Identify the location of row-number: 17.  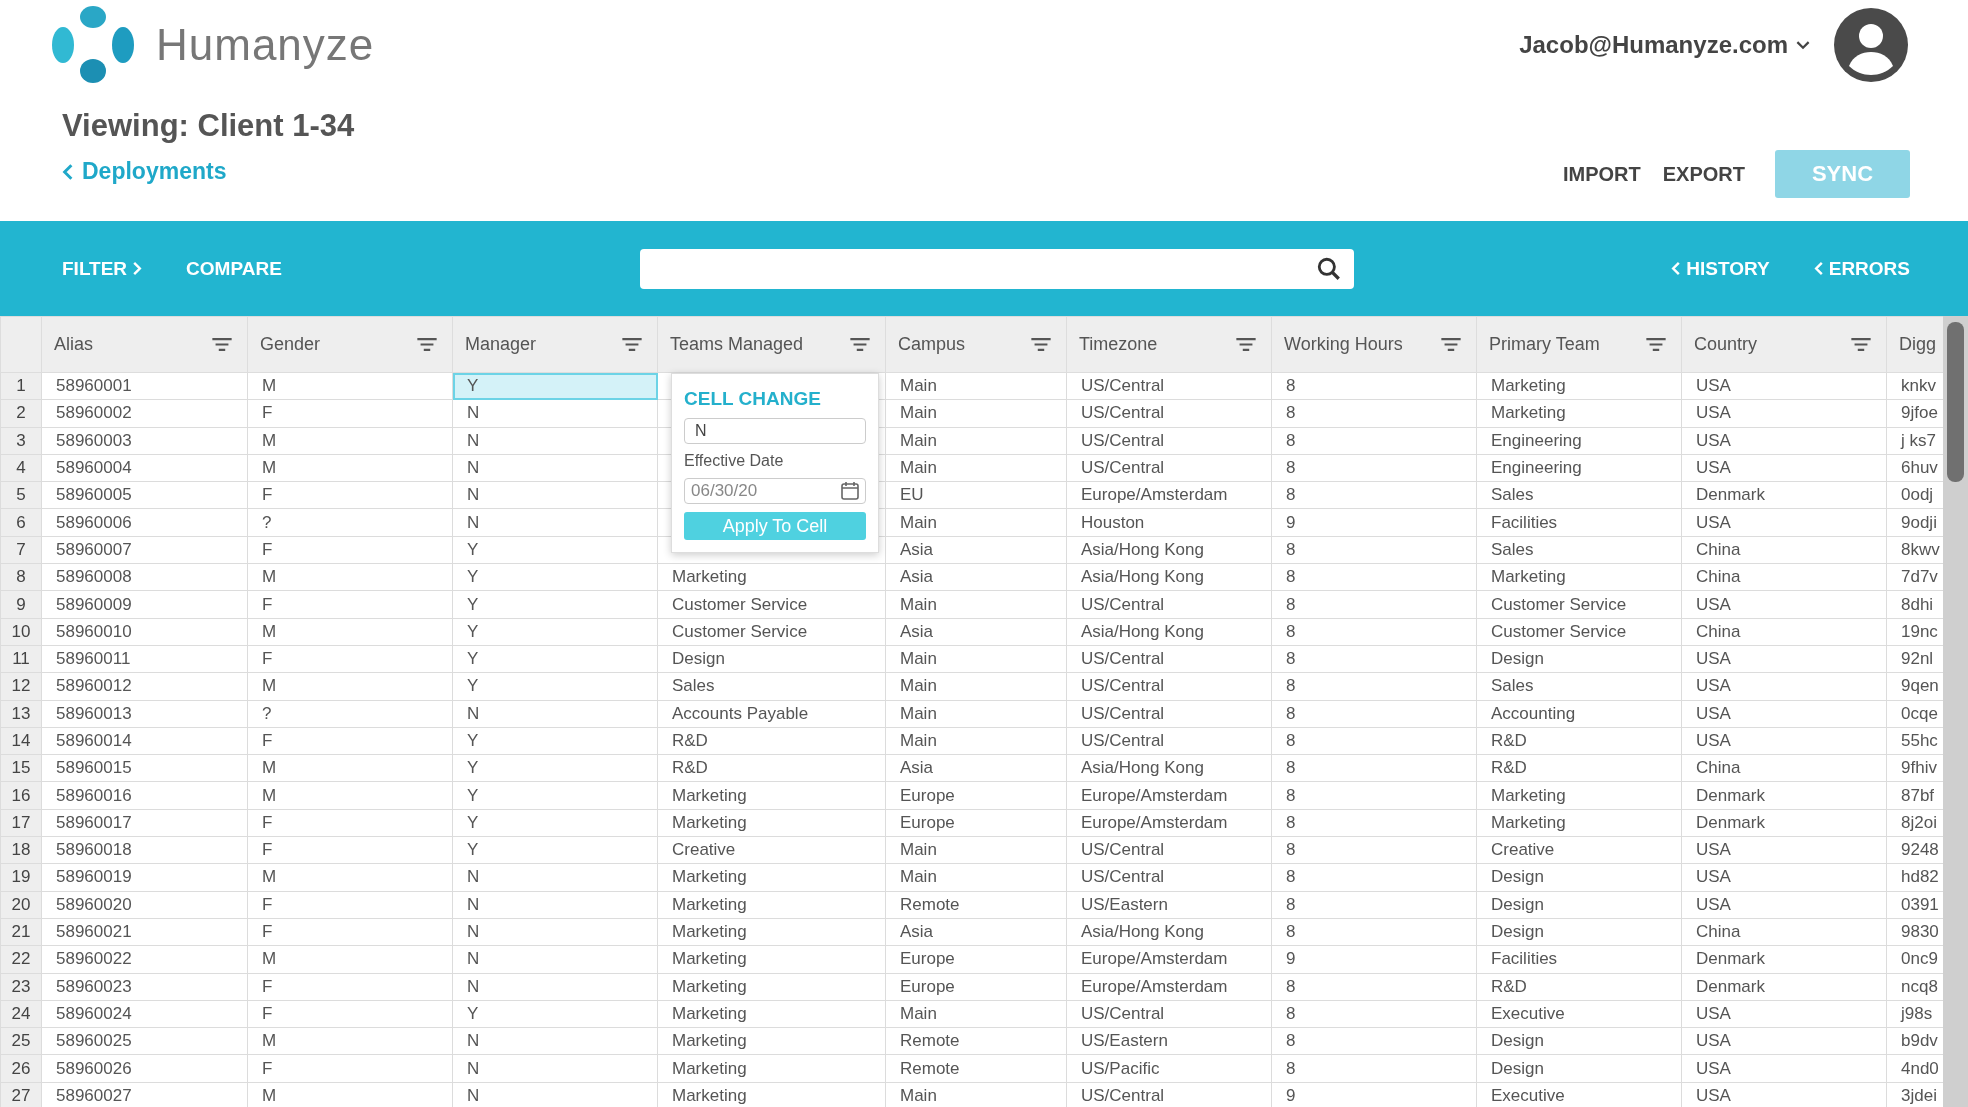
(21, 823).